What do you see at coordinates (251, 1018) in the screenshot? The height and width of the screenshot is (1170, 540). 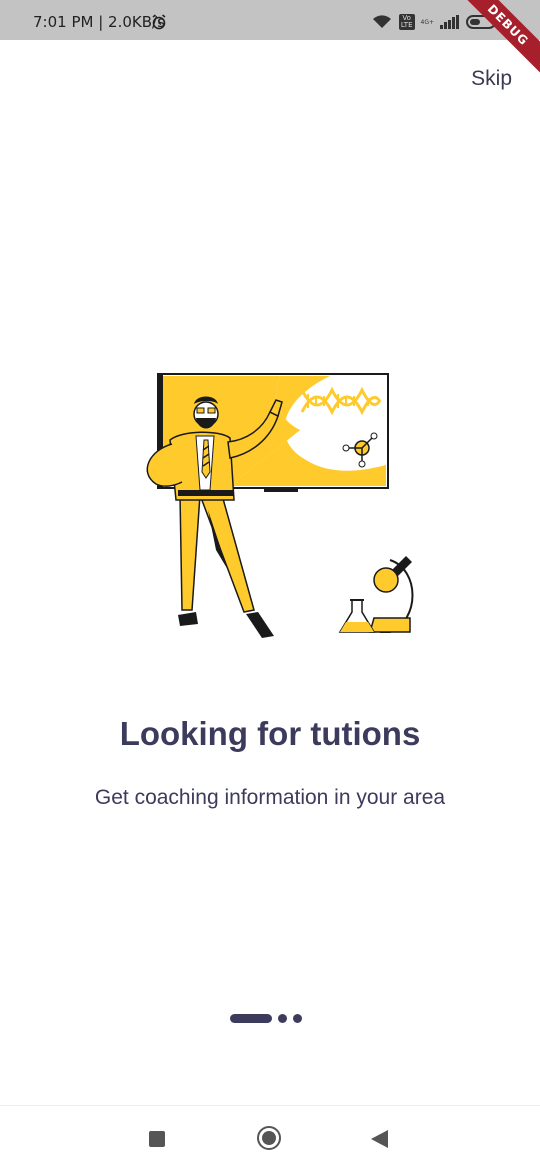 I see `page-dot-active` at bounding box center [251, 1018].